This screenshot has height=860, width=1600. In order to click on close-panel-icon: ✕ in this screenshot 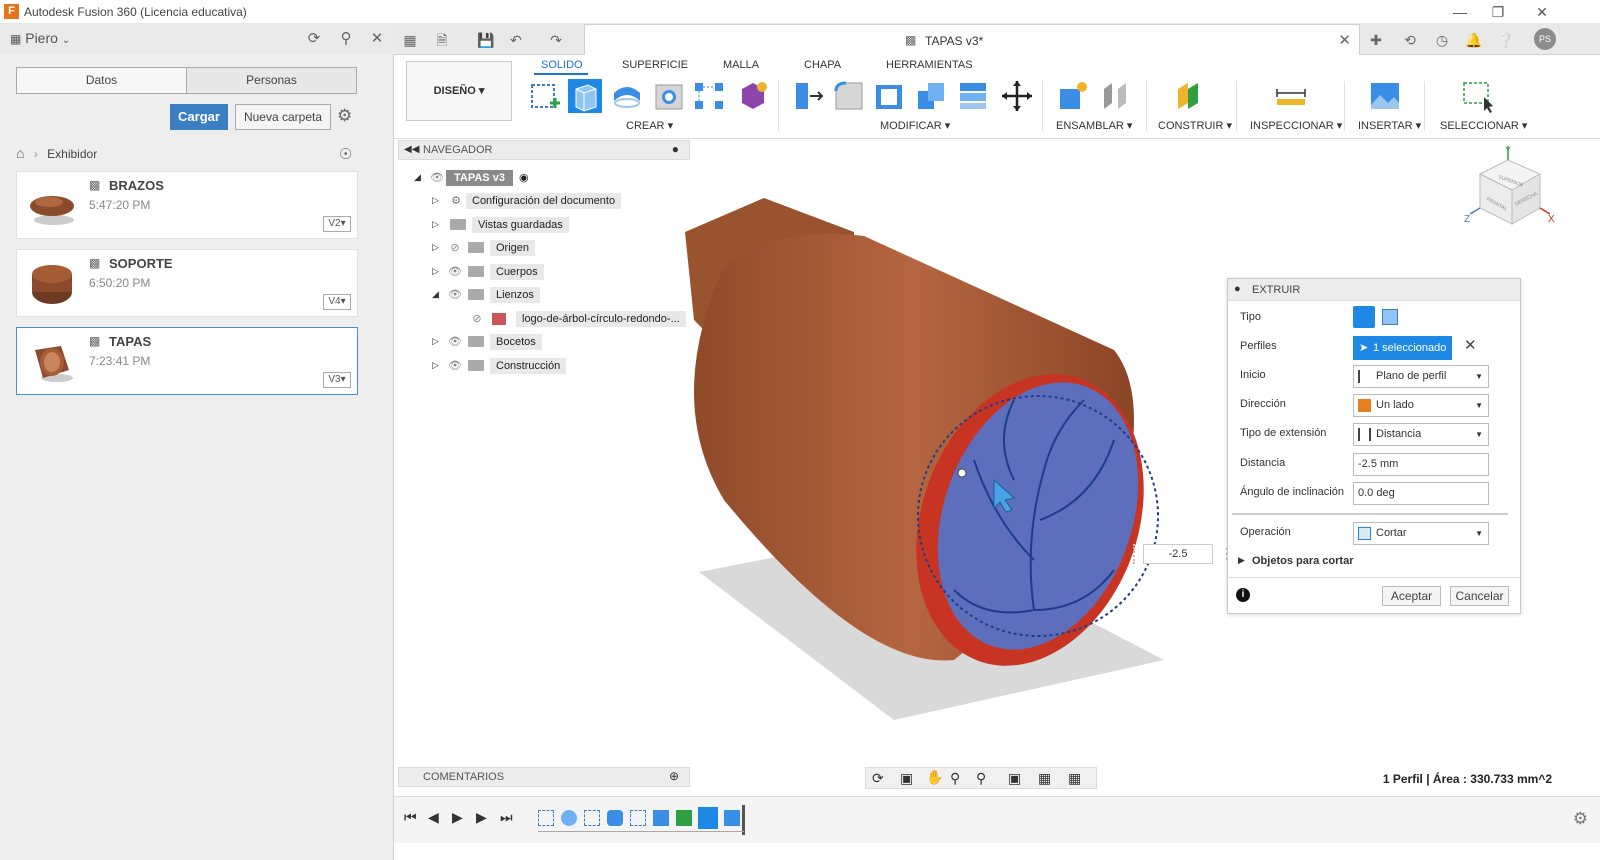, I will do `click(377, 39)`.